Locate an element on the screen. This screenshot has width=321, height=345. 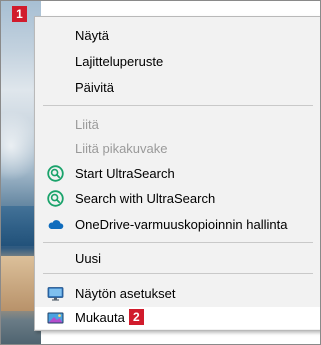
menu-item-label: Uusi is located at coordinates (88, 258).